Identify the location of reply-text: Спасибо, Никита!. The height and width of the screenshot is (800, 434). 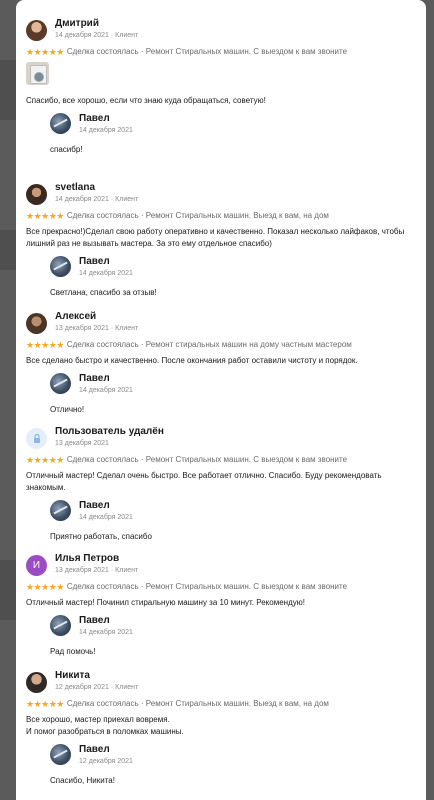
(82, 780).